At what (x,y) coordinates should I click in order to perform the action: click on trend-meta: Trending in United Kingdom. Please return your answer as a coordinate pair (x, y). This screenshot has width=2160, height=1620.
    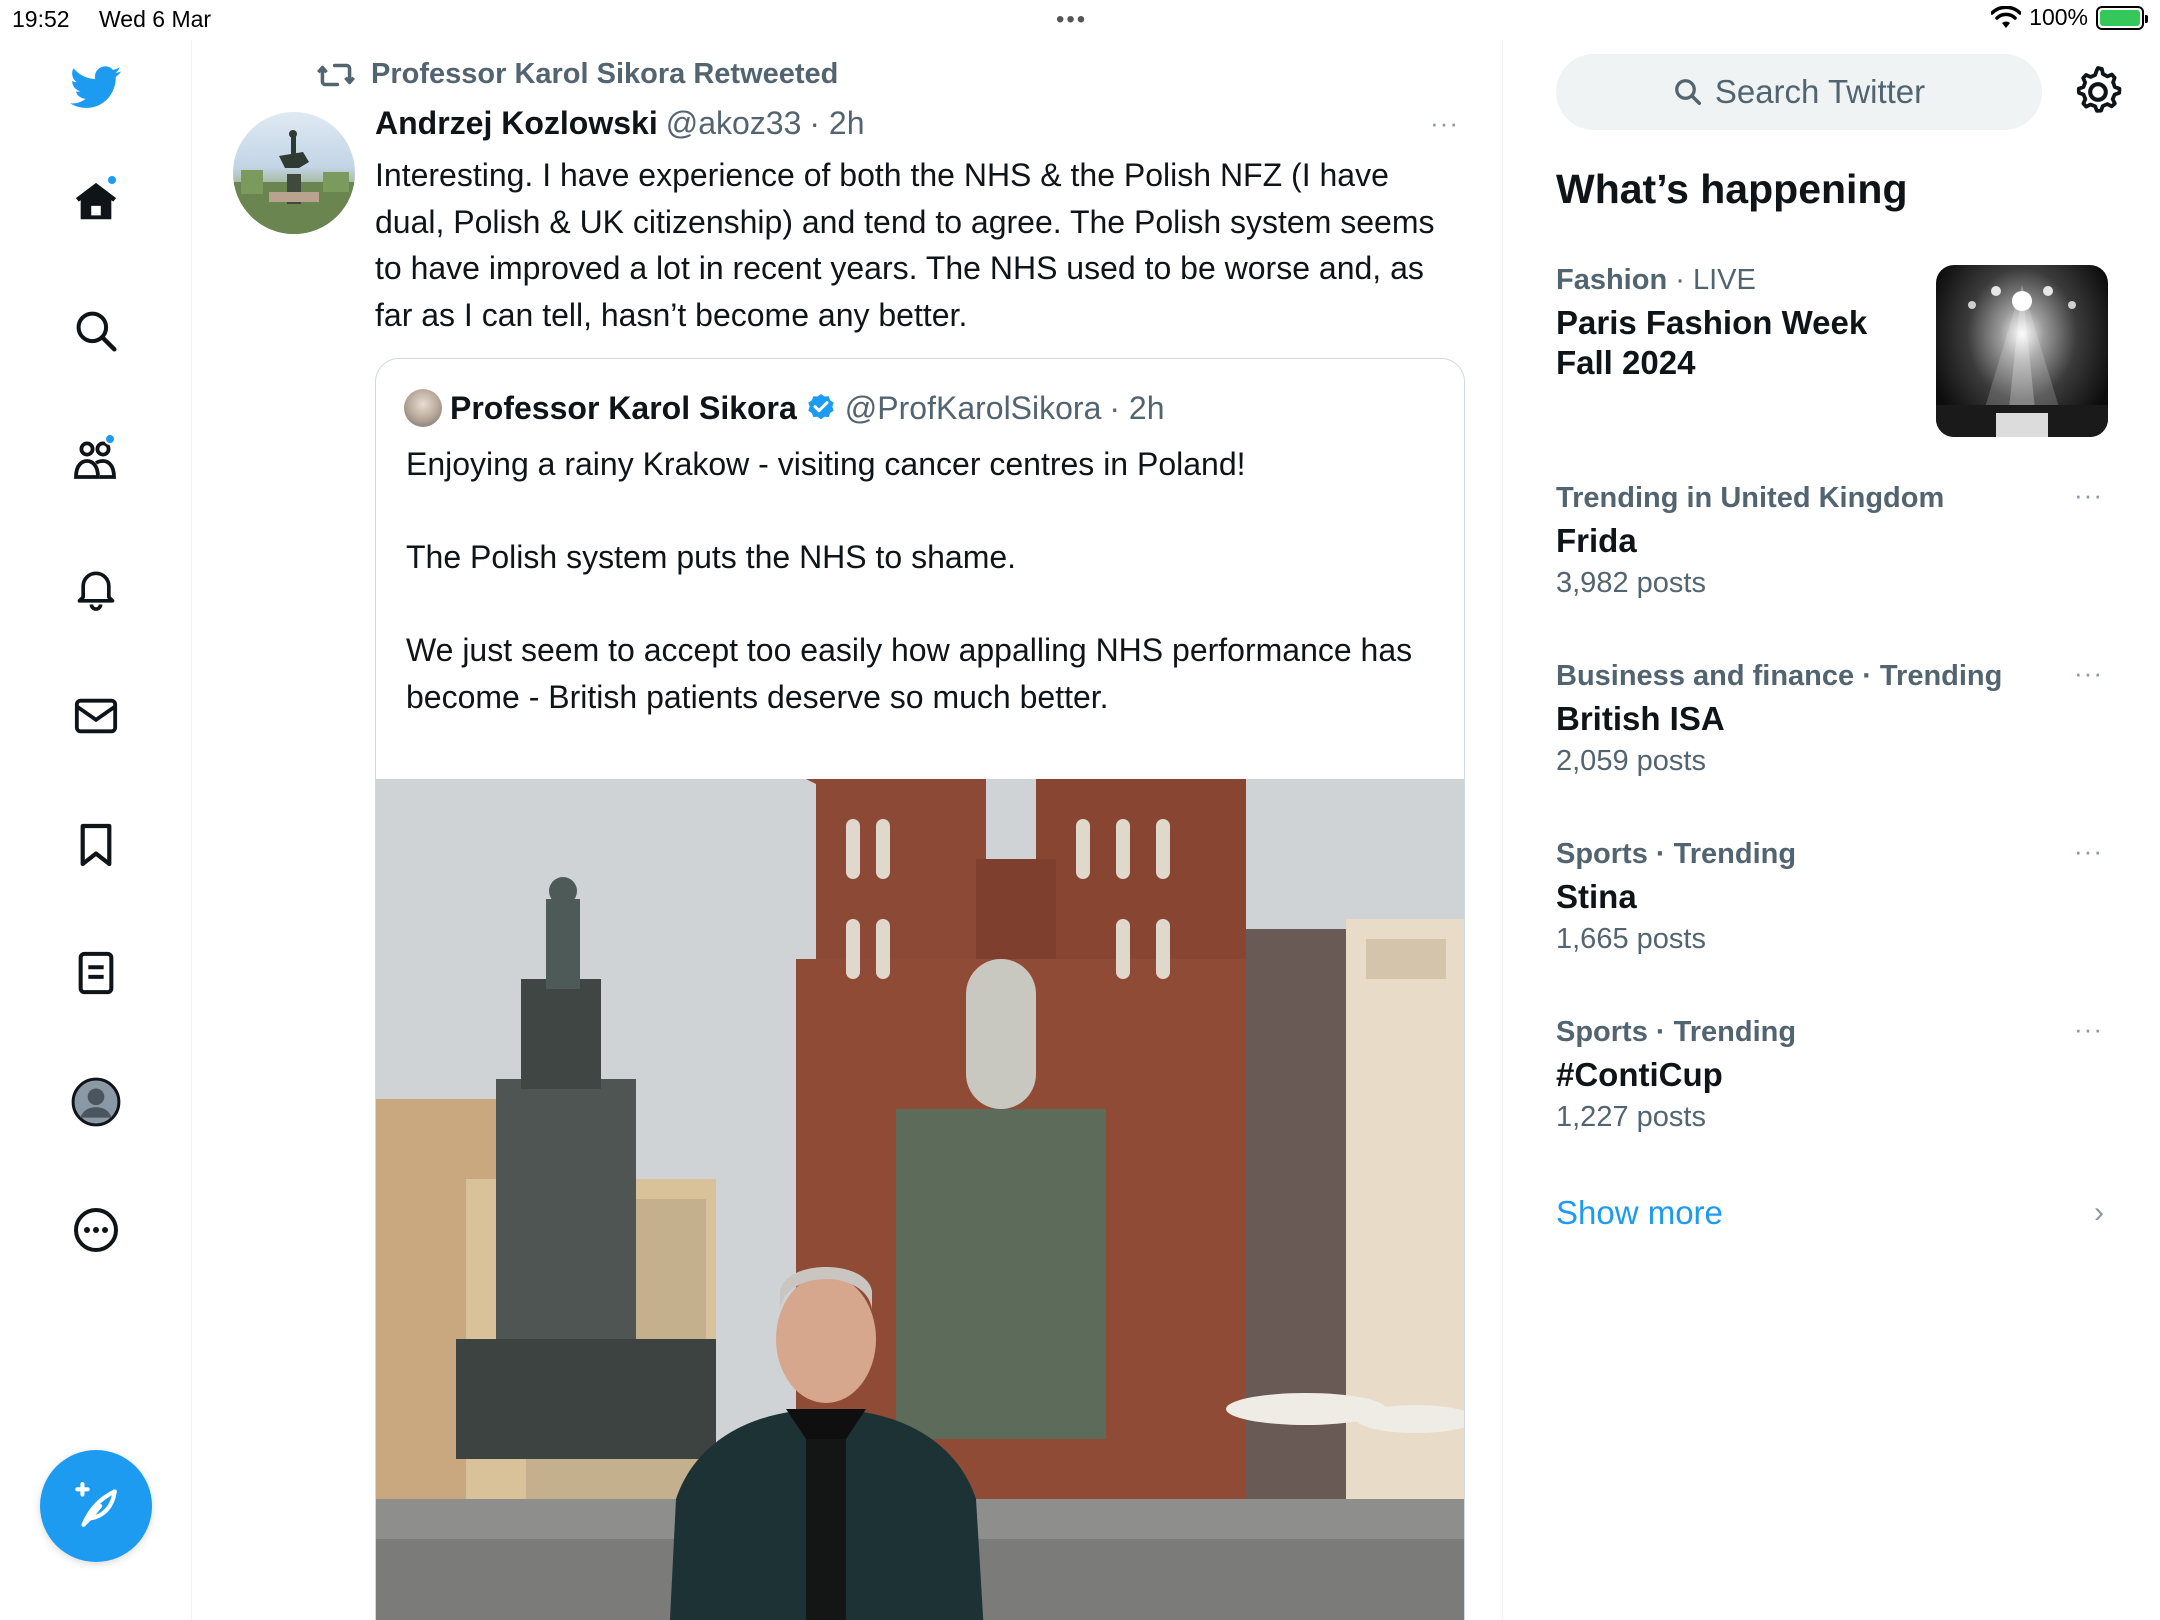
    Looking at the image, I should click on (1750, 498).